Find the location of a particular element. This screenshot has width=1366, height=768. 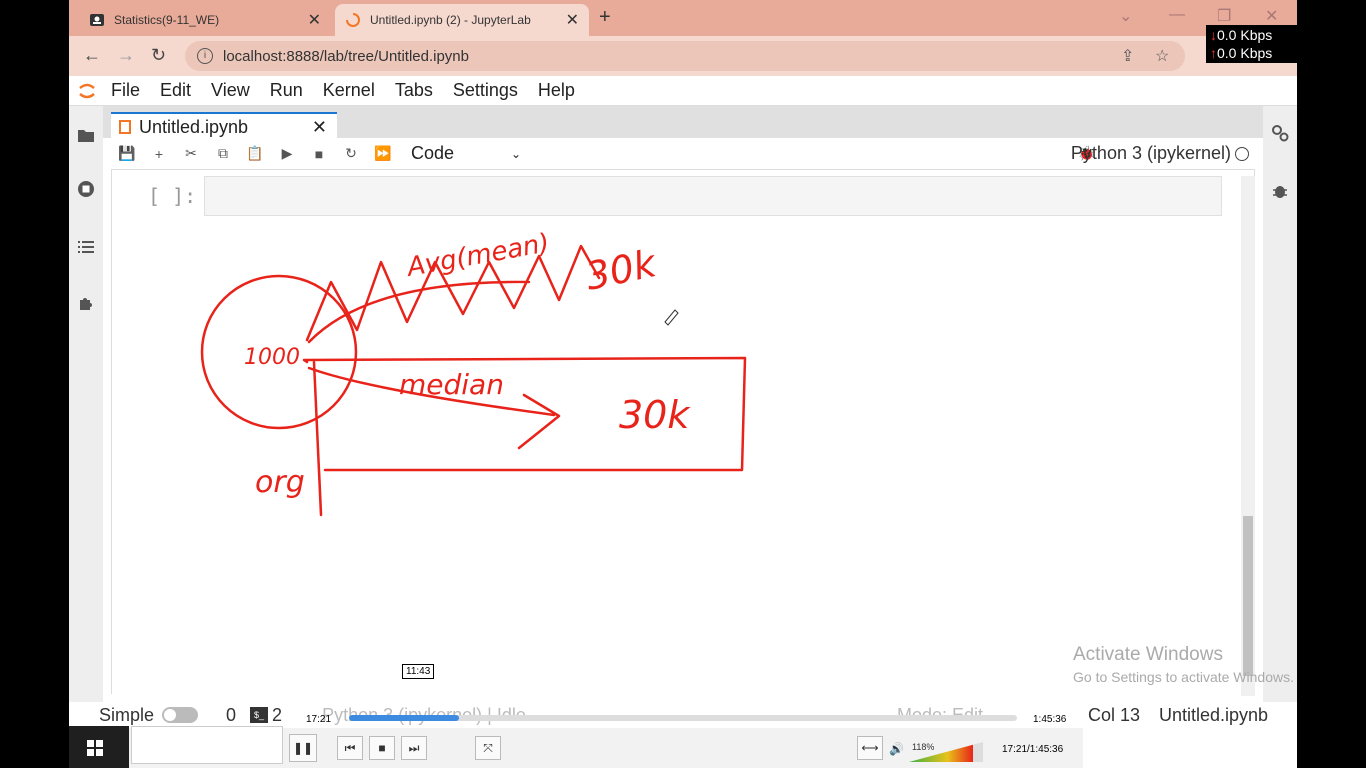

volume-icon: 🔊 is located at coordinates (896, 749).